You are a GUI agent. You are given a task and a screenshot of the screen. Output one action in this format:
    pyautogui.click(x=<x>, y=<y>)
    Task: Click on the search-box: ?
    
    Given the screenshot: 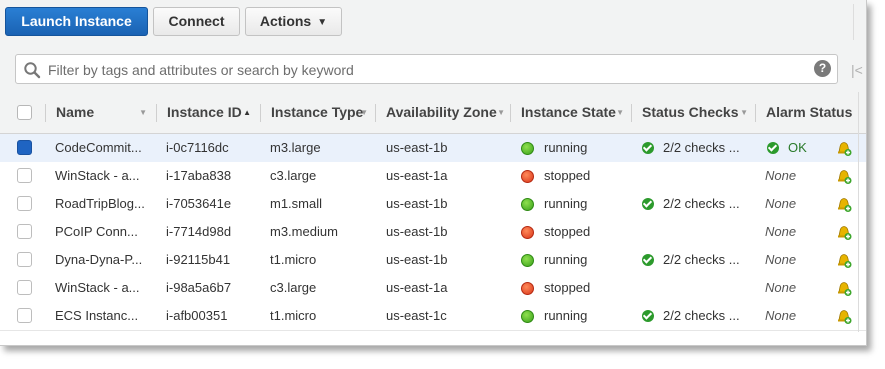 What is the action you would take?
    pyautogui.click(x=426, y=69)
    